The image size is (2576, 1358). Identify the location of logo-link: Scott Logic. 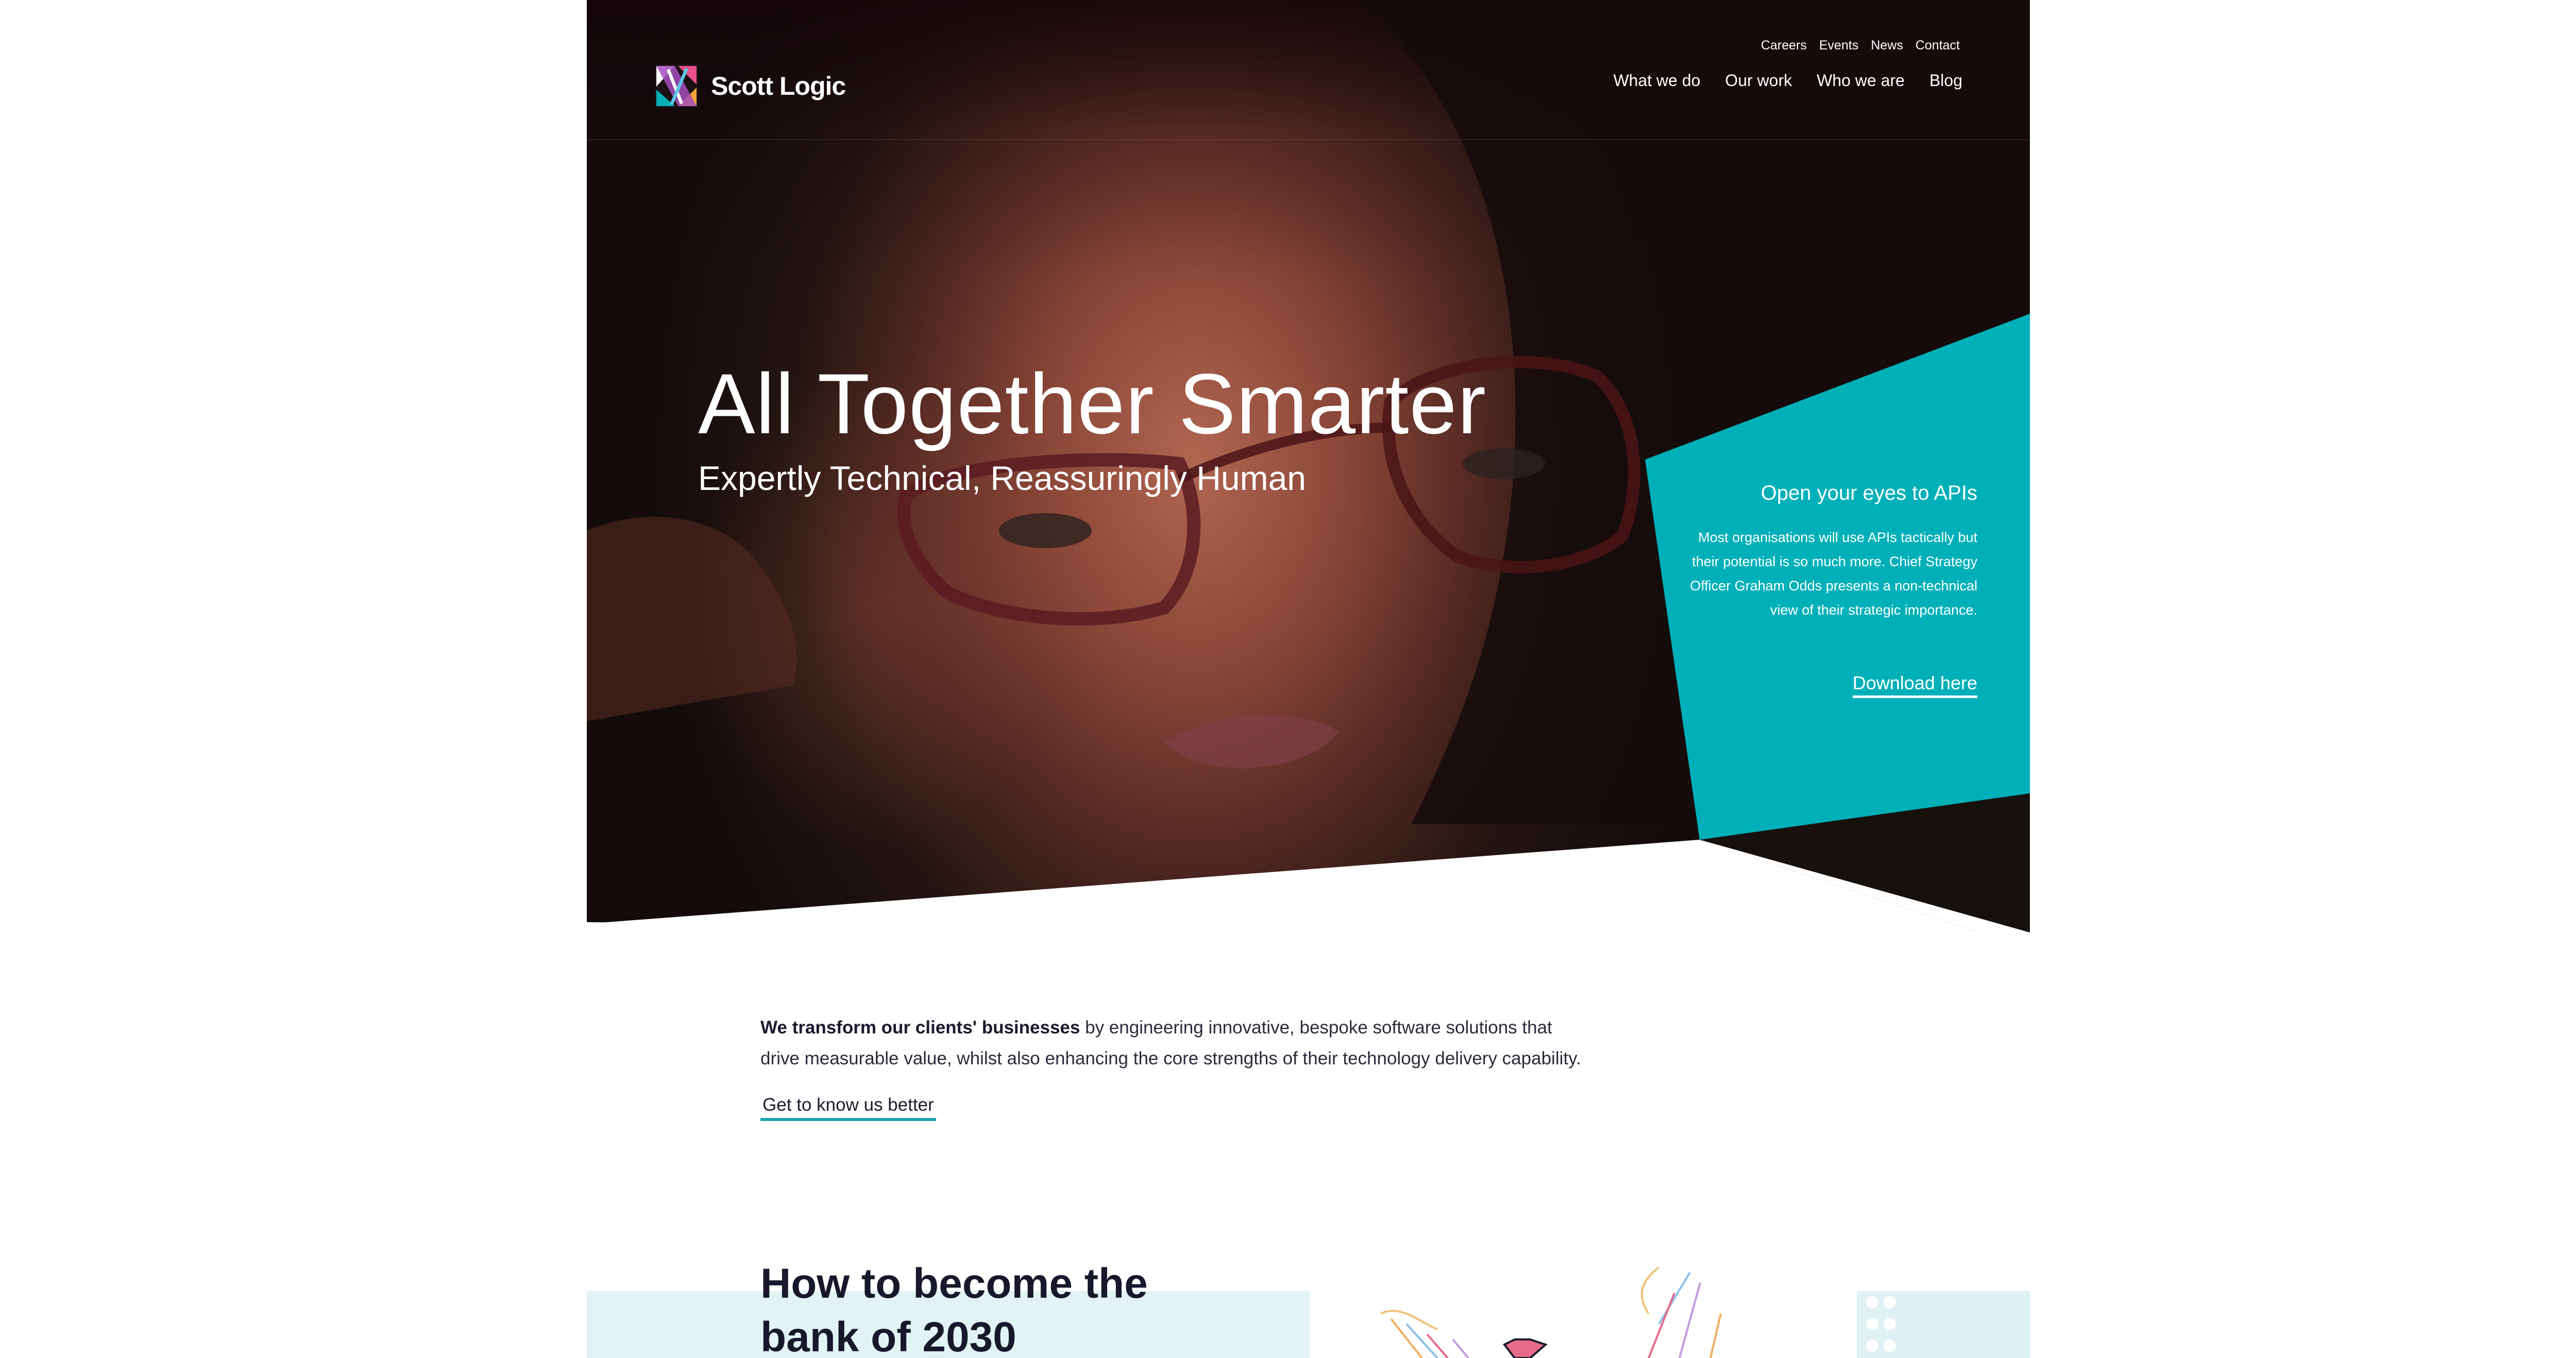
(750, 86).